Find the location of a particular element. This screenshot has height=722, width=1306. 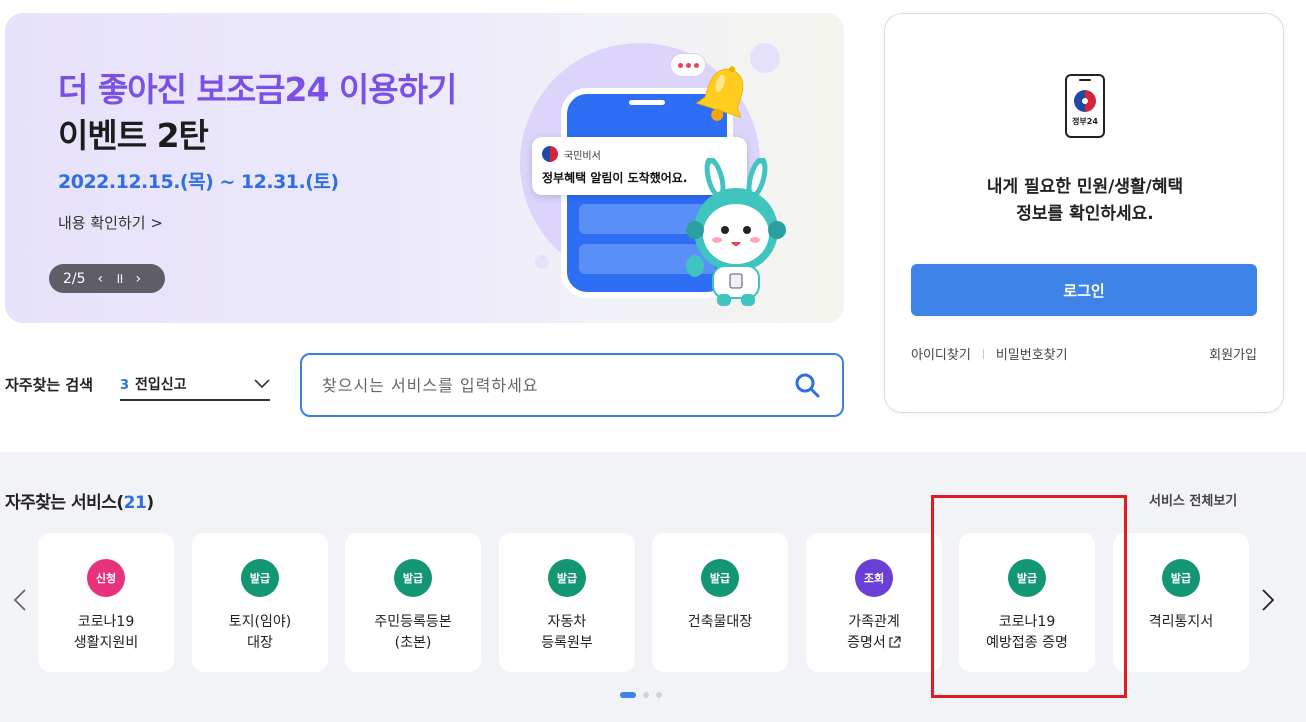

service-count: 21 is located at coordinates (135, 503).